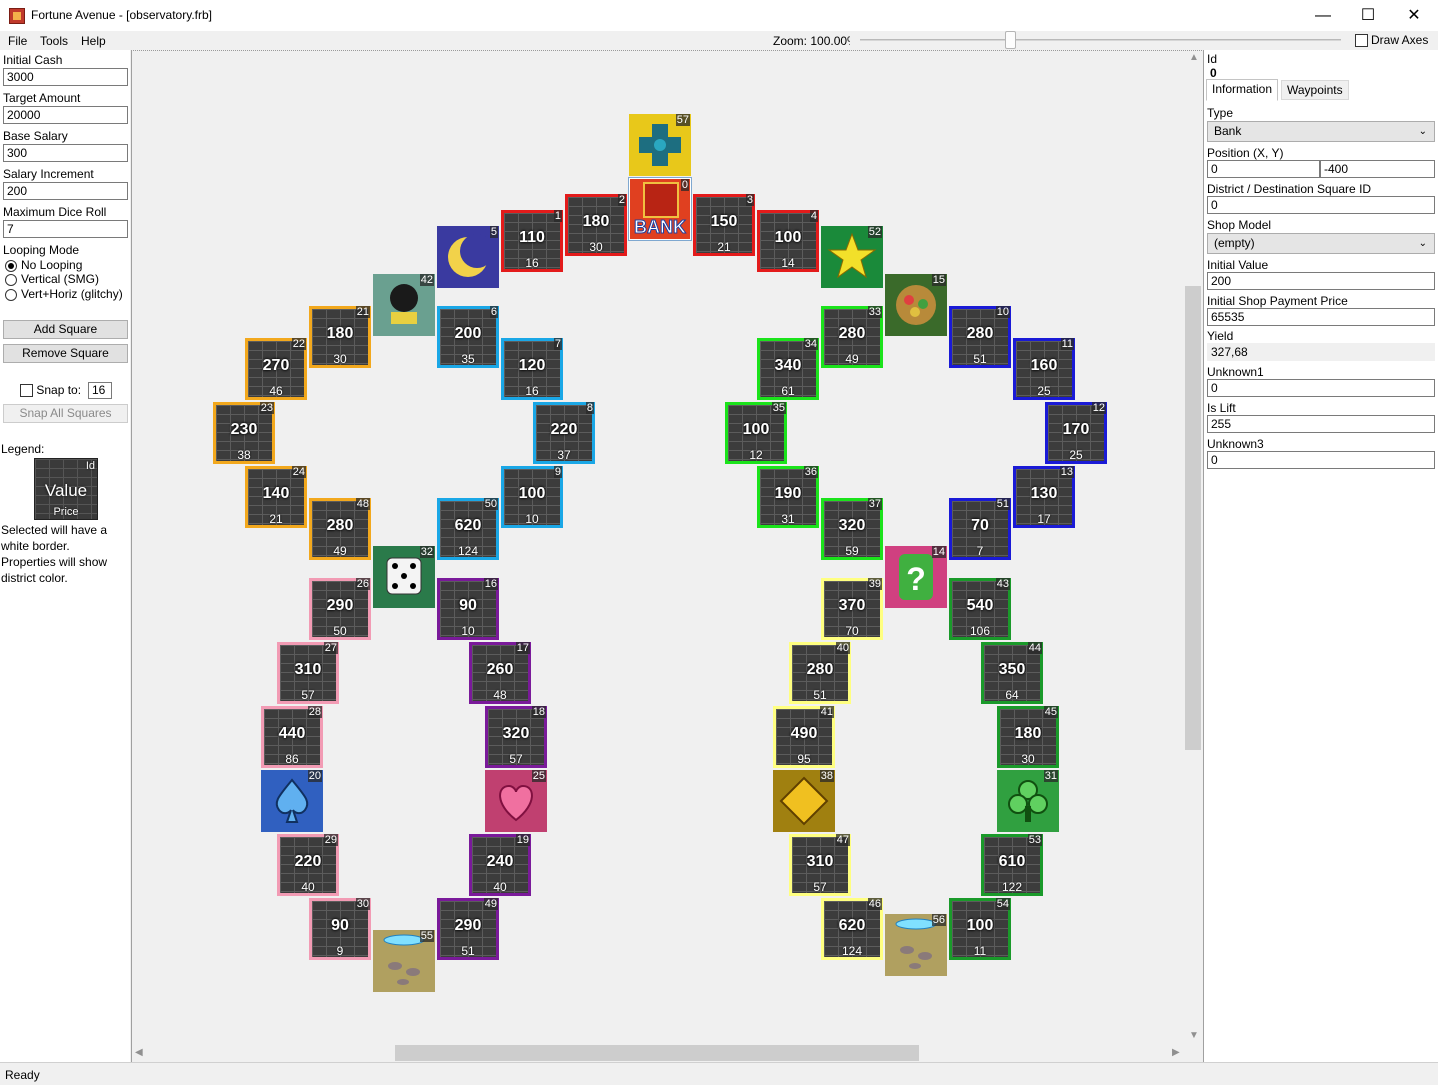 This screenshot has height=1085, width=1438. What do you see at coordinates (468, 929) in the screenshot?
I see `board-square-property: 290 51 49` at bounding box center [468, 929].